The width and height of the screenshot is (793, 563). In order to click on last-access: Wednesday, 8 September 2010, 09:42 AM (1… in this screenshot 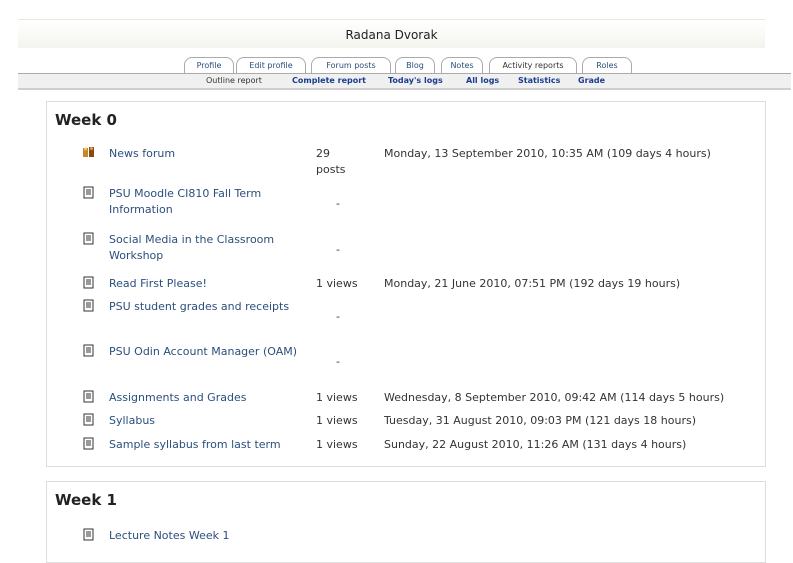, I will do `click(554, 397)`.